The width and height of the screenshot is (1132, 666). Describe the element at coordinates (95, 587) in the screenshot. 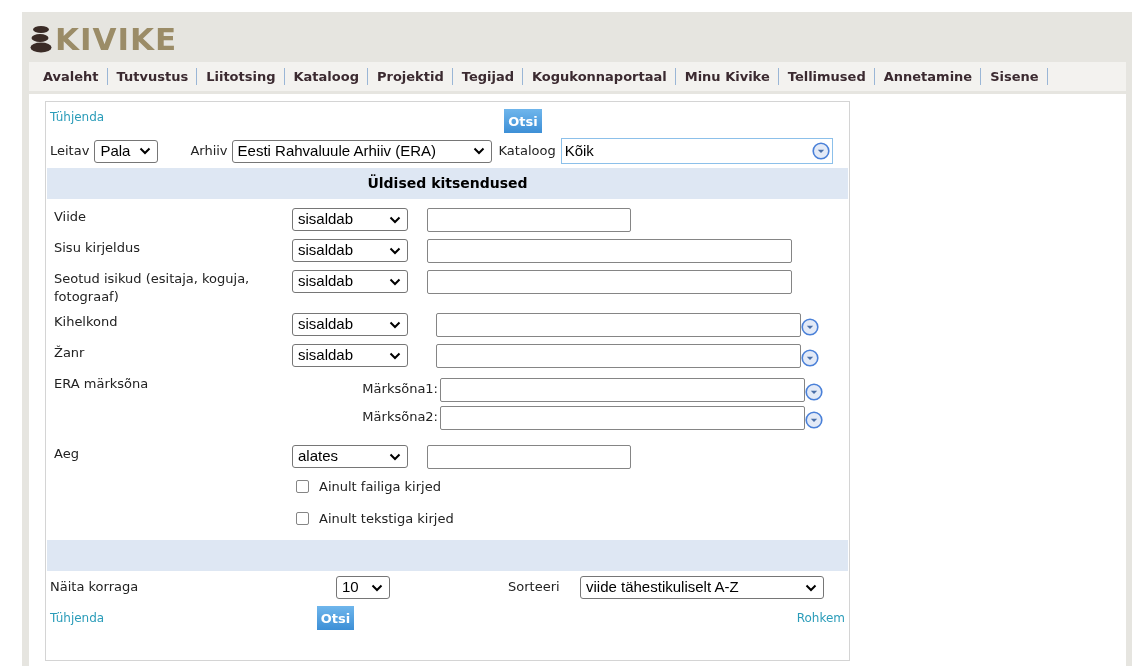

I see `per-page-label: Näita korraga` at that location.